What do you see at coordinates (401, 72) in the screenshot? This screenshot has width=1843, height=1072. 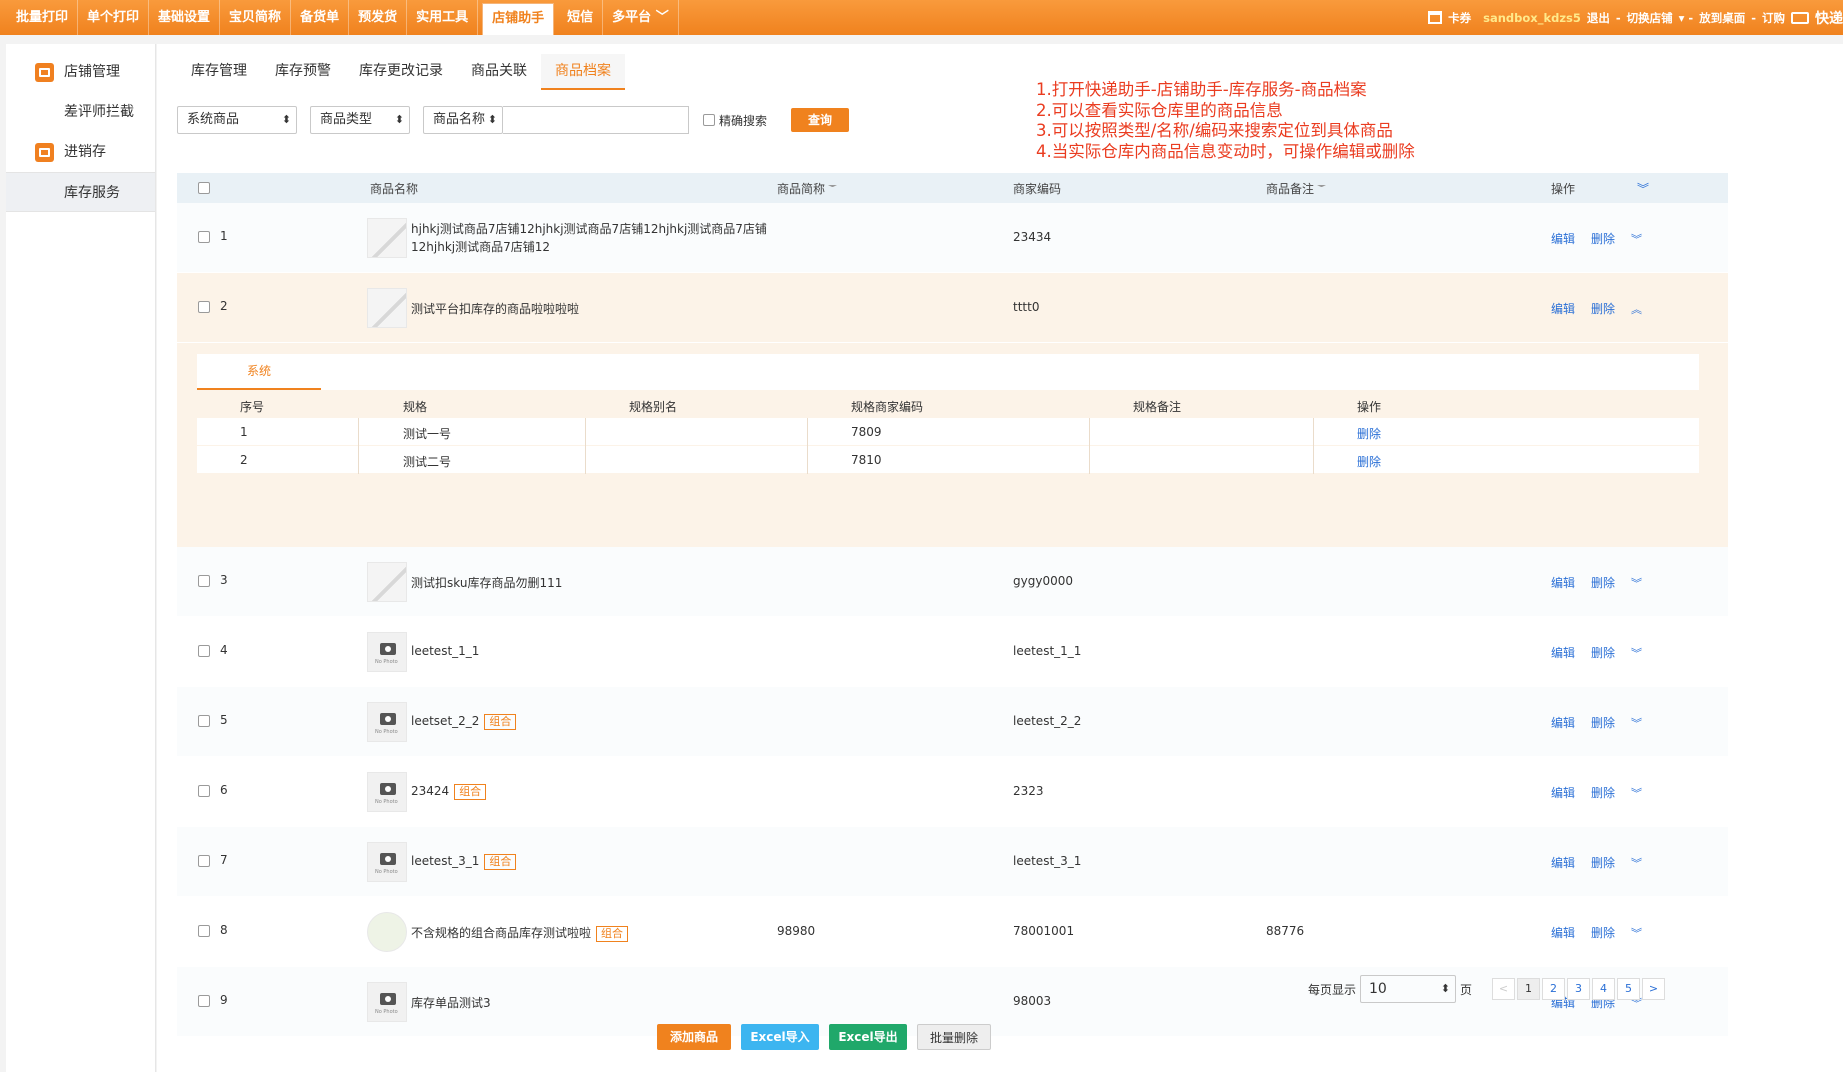 I see `tab-stock-log: 库存更改记录` at bounding box center [401, 72].